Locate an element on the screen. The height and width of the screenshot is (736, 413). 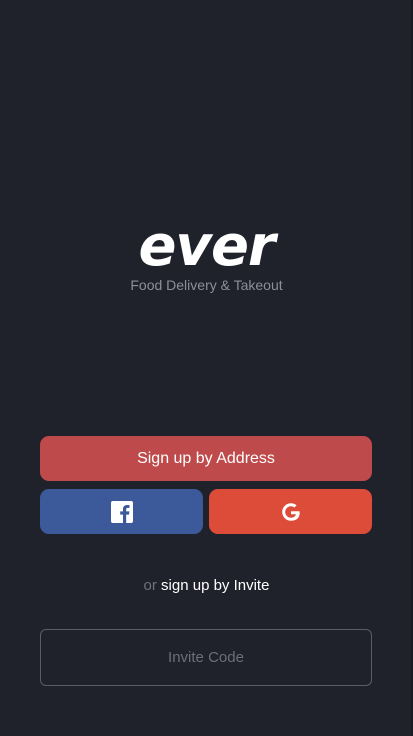
google-login-button is located at coordinates (290, 511).